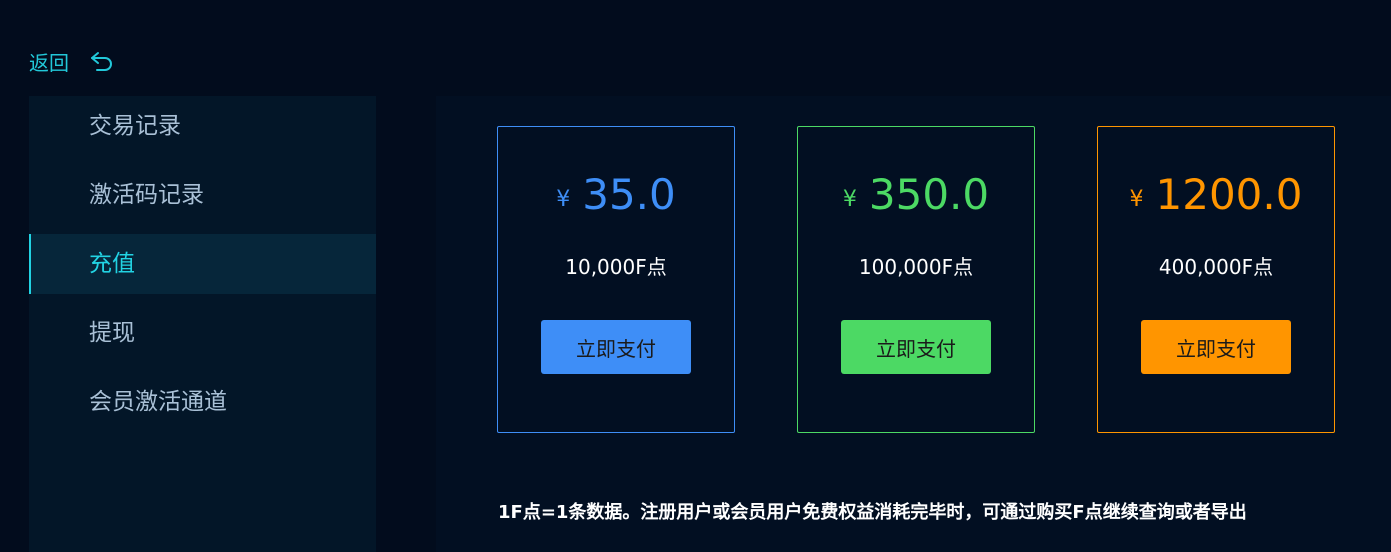  Describe the element at coordinates (1229, 194) in the screenshot. I see `price-amount: 1200.0` at that location.